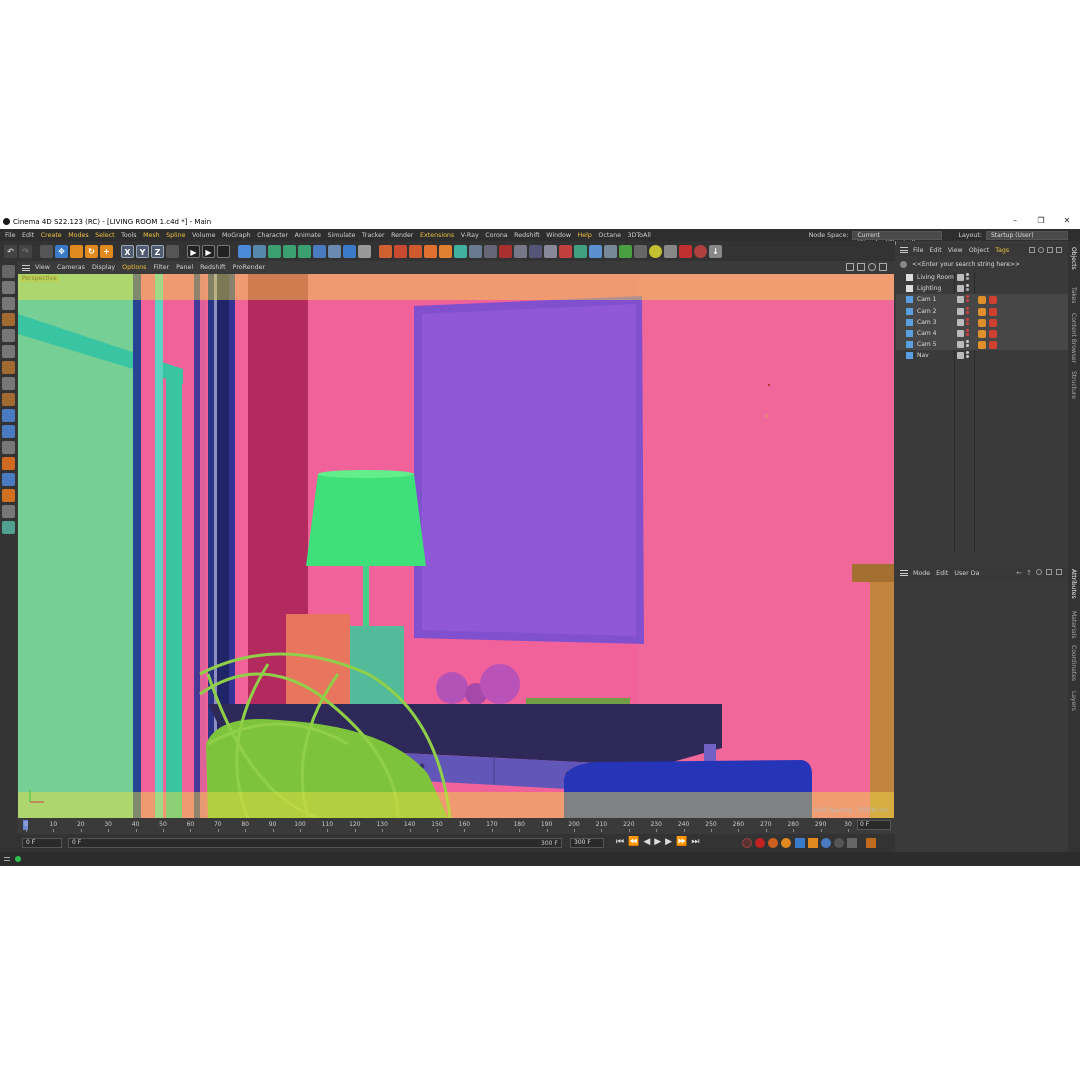  Describe the element at coordinates (942, 573) in the screenshot. I see `attr-menu-edit: Edit` at that location.